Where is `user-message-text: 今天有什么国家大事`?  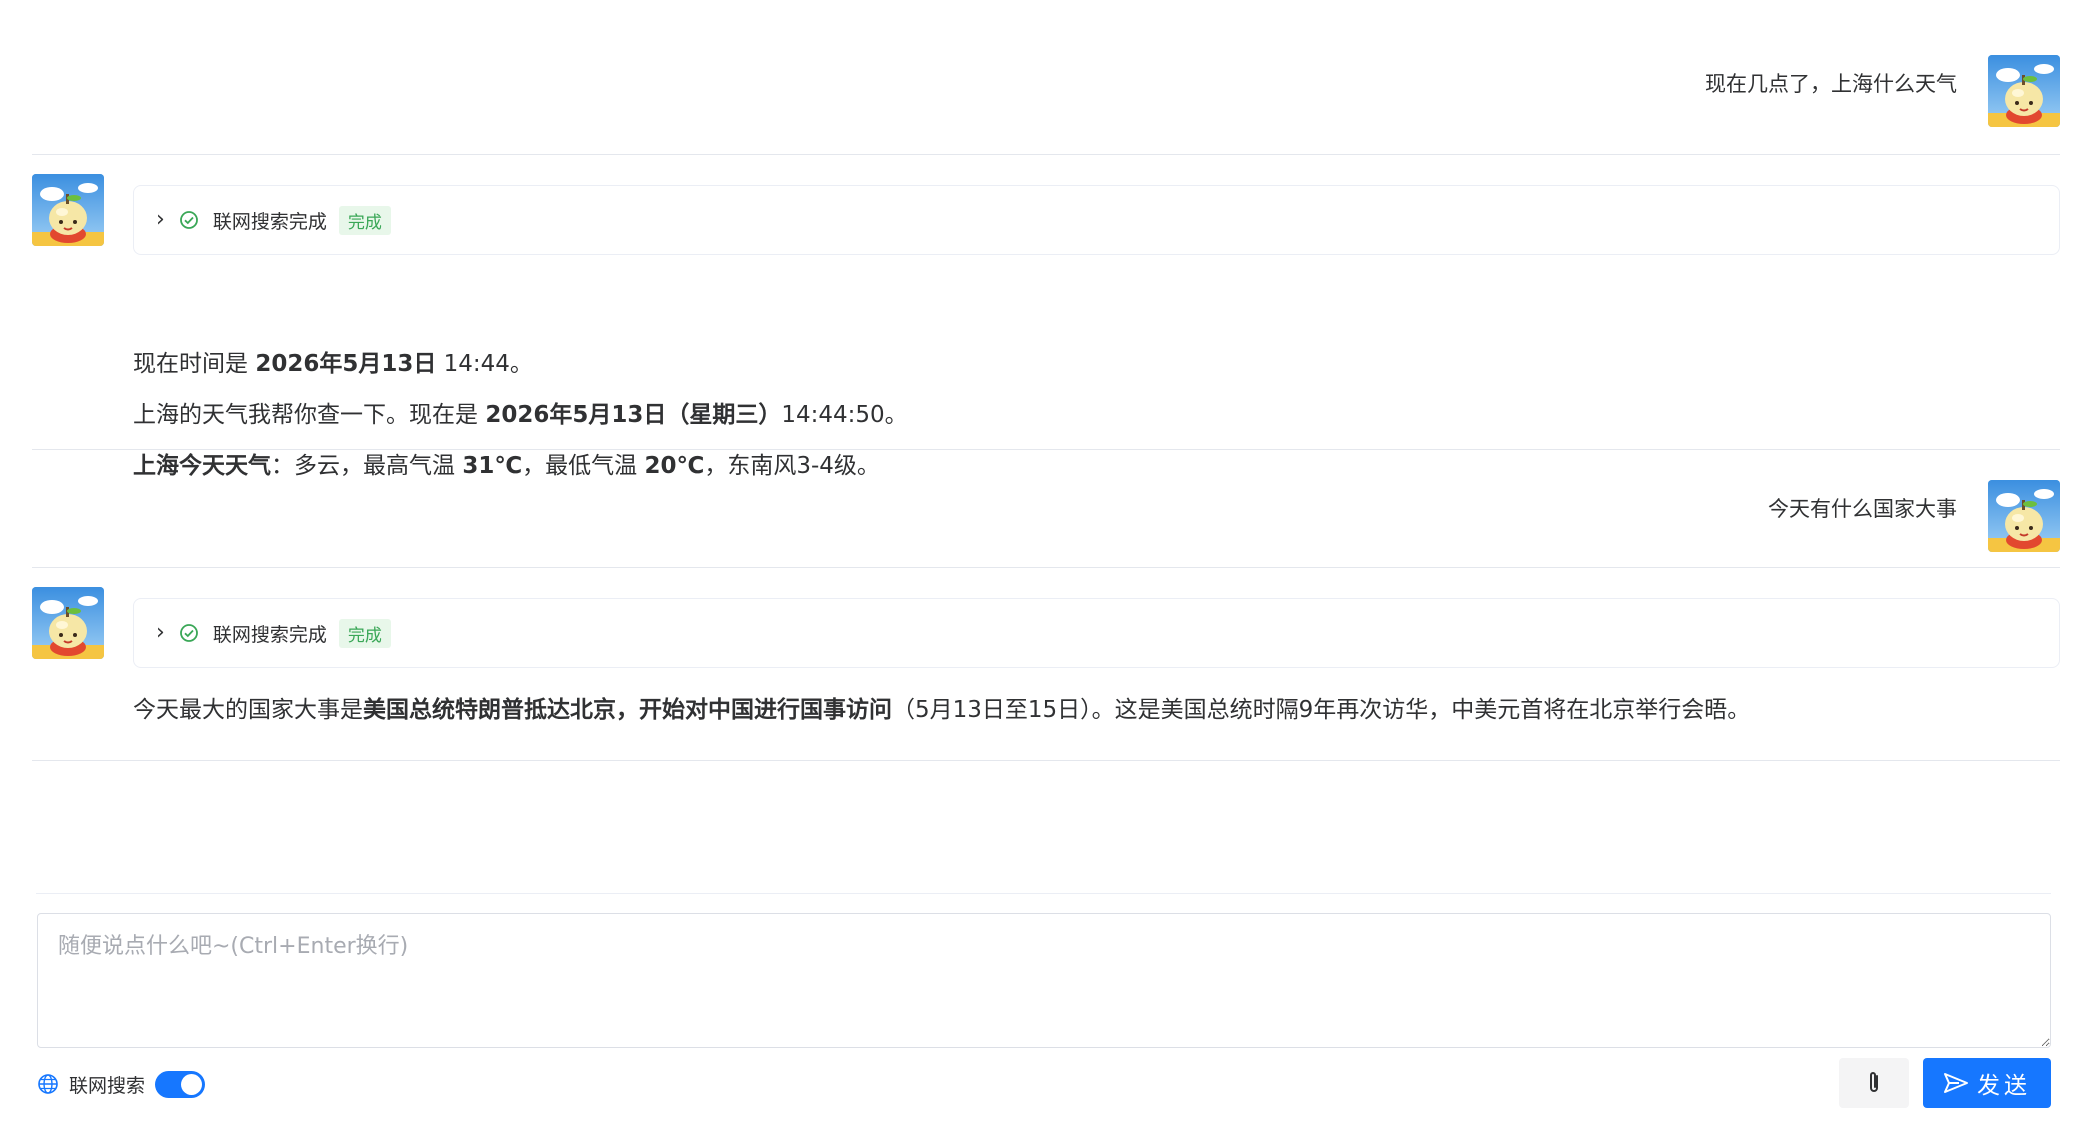
user-message-text: 今天有什么国家大事 is located at coordinates (1862, 509).